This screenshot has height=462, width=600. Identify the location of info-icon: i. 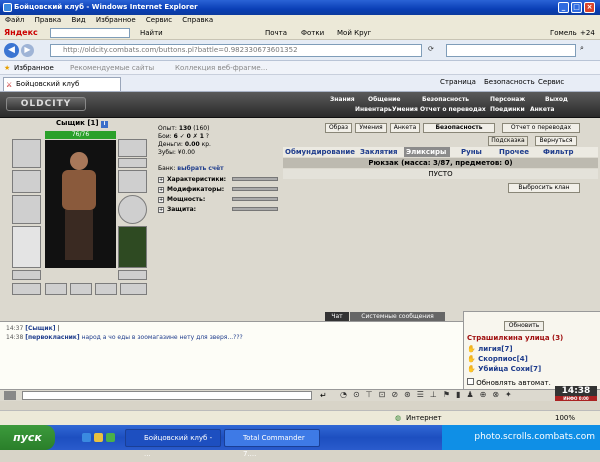
(105, 124).